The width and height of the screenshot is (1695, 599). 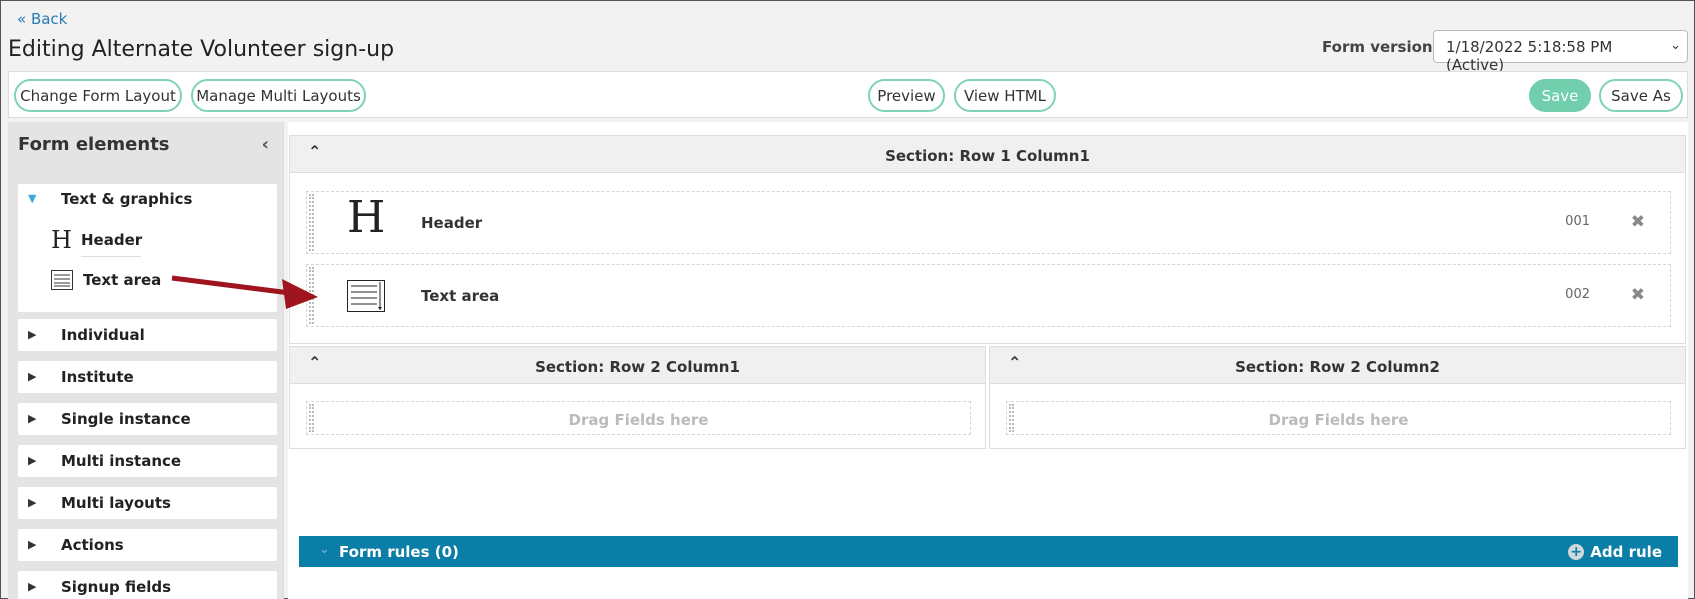 What do you see at coordinates (122, 280) in the screenshot?
I see `element-label: Text area` at bounding box center [122, 280].